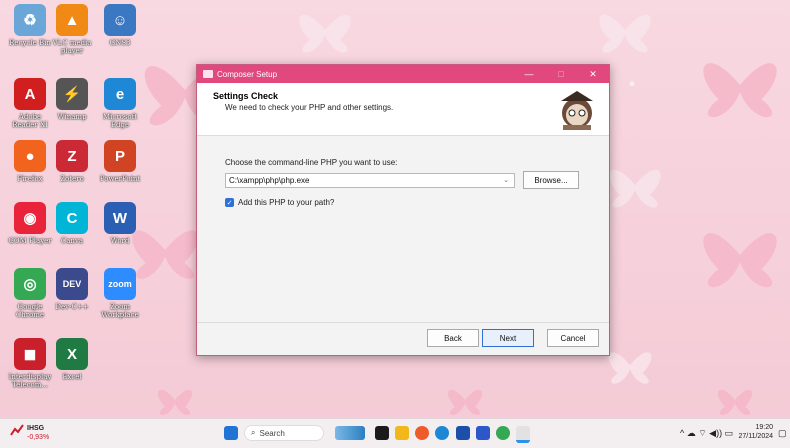 The image size is (790, 448). I want to click on desktop-icon: C Canva, so click(72, 223).